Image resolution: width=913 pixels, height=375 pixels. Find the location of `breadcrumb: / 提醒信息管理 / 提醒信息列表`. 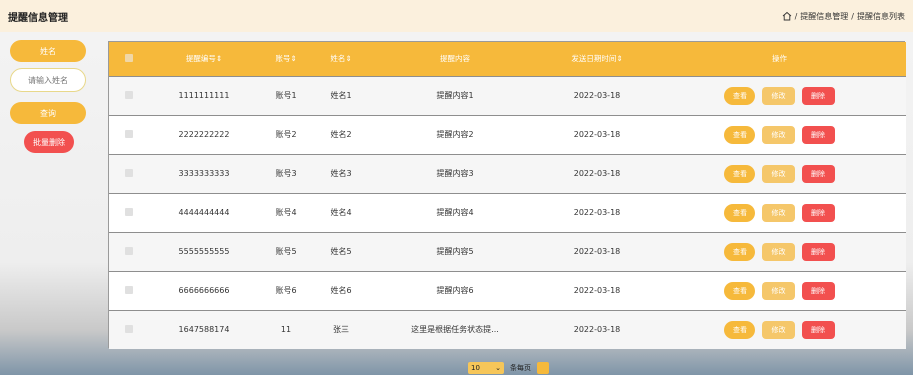

breadcrumb: / 提醒信息管理 / 提醒信息列表 is located at coordinates (843, 16).